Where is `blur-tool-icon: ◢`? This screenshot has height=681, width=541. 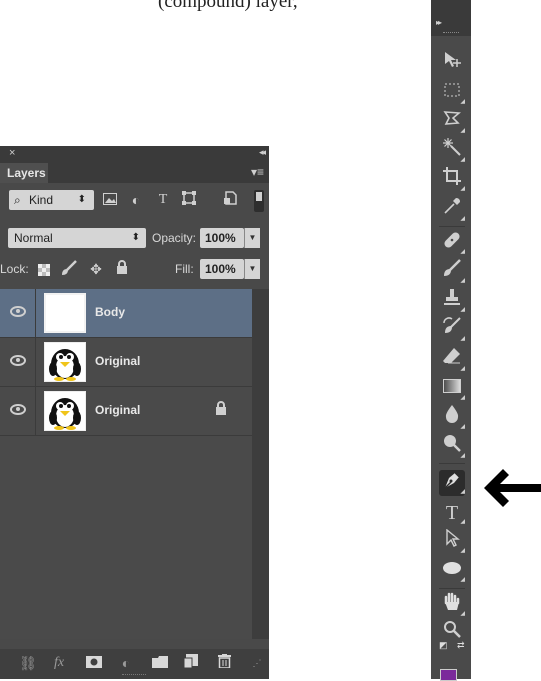 blur-tool-icon: ◢ is located at coordinates (452, 418).